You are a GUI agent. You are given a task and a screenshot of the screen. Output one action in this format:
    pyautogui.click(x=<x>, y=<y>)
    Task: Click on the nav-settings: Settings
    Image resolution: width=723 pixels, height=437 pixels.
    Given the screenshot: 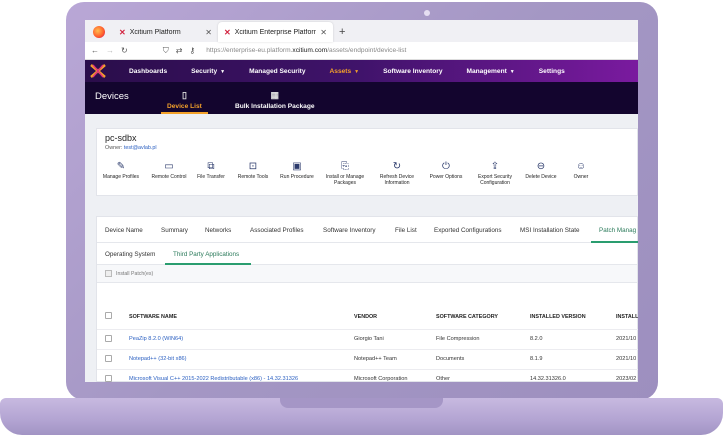 What is the action you would take?
    pyautogui.click(x=552, y=71)
    